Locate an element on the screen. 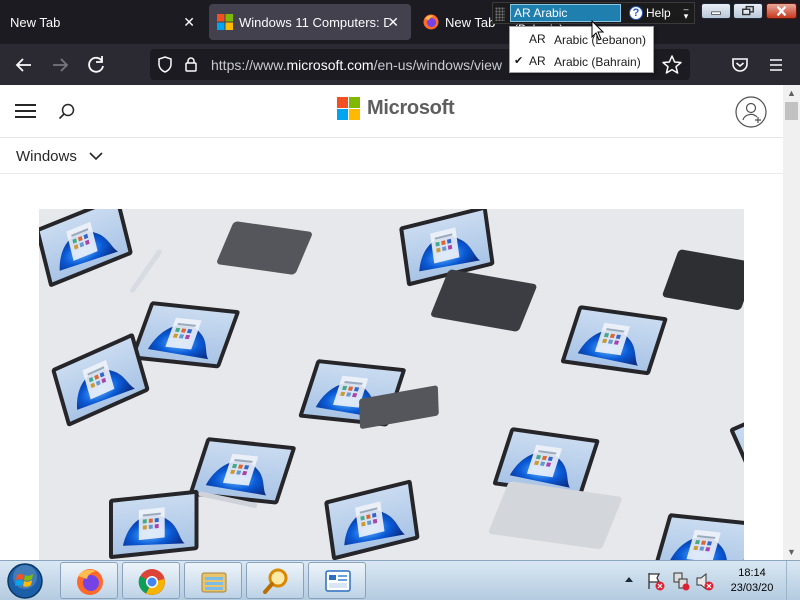 The height and width of the screenshot is (600, 800). tab-label: Windows 11 Computers: Des is located at coordinates (314, 22).